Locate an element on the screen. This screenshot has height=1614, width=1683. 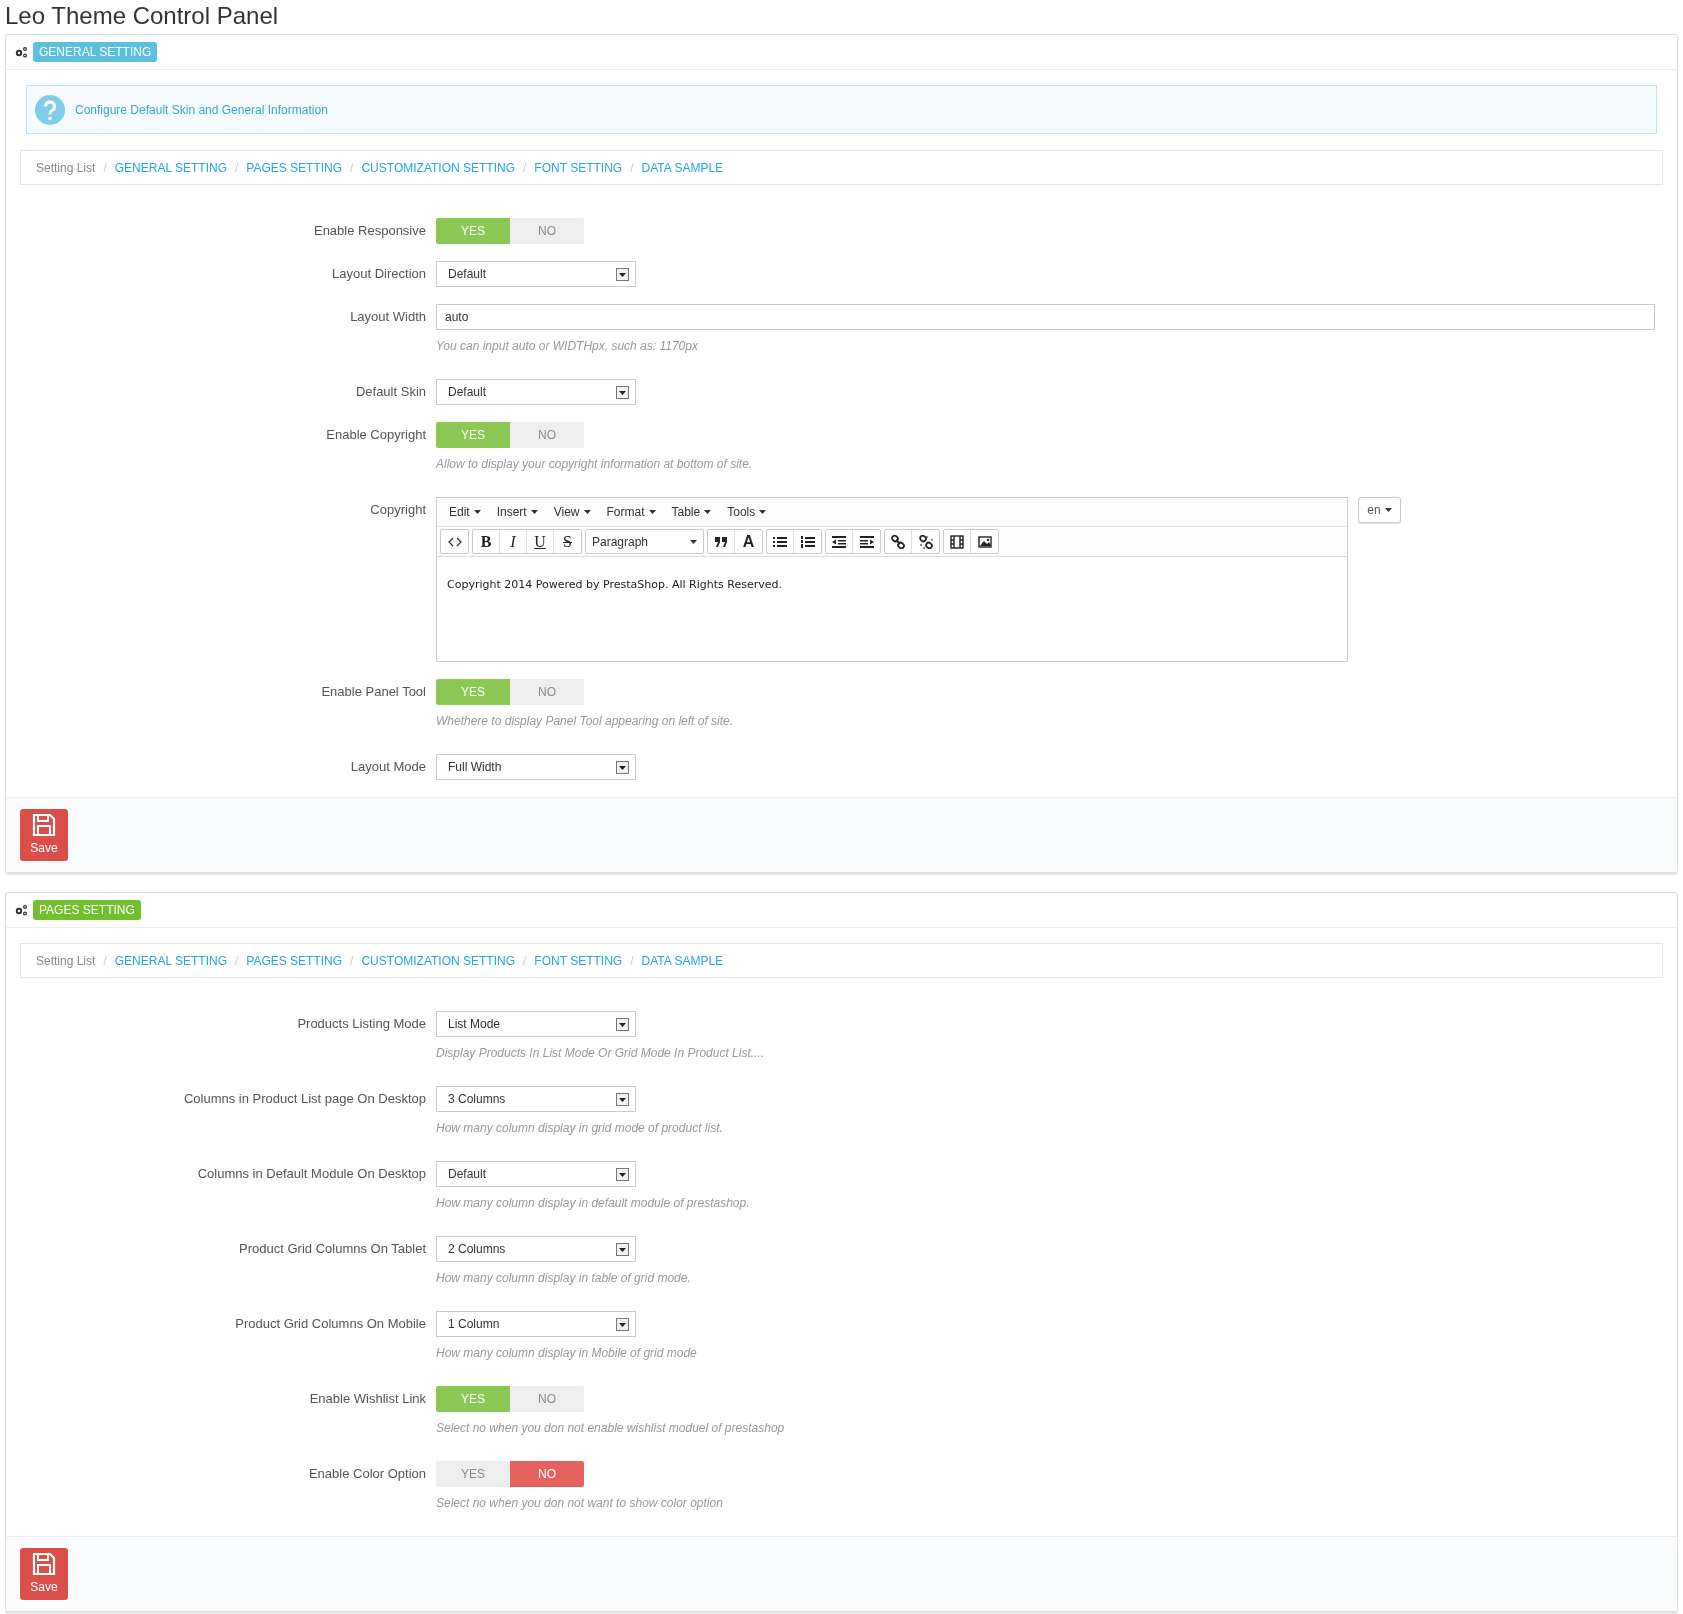
field-label: Enable Wishlist Link is located at coordinates (367, 1399).